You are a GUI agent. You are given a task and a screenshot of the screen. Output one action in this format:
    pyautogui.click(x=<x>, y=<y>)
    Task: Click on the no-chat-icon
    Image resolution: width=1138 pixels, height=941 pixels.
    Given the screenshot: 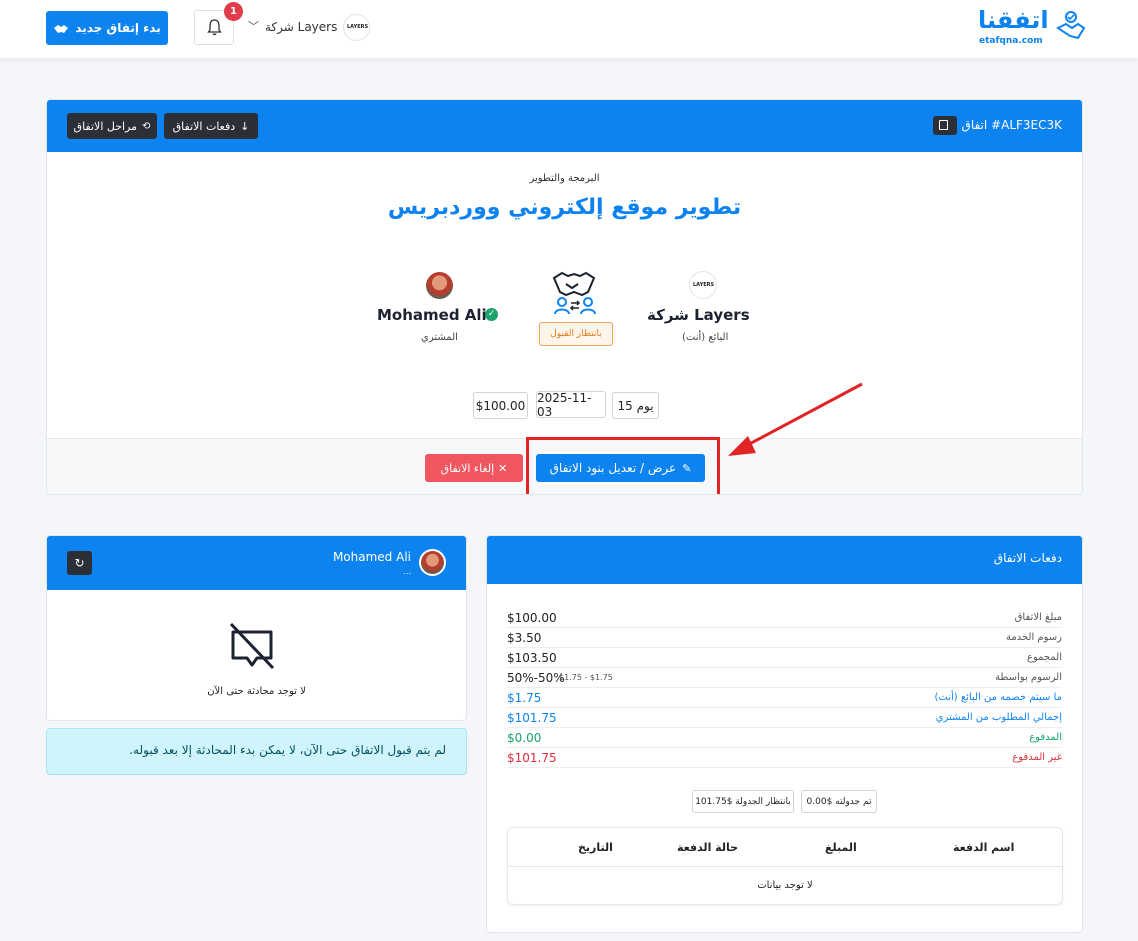 What is the action you would take?
    pyautogui.click(x=252, y=646)
    